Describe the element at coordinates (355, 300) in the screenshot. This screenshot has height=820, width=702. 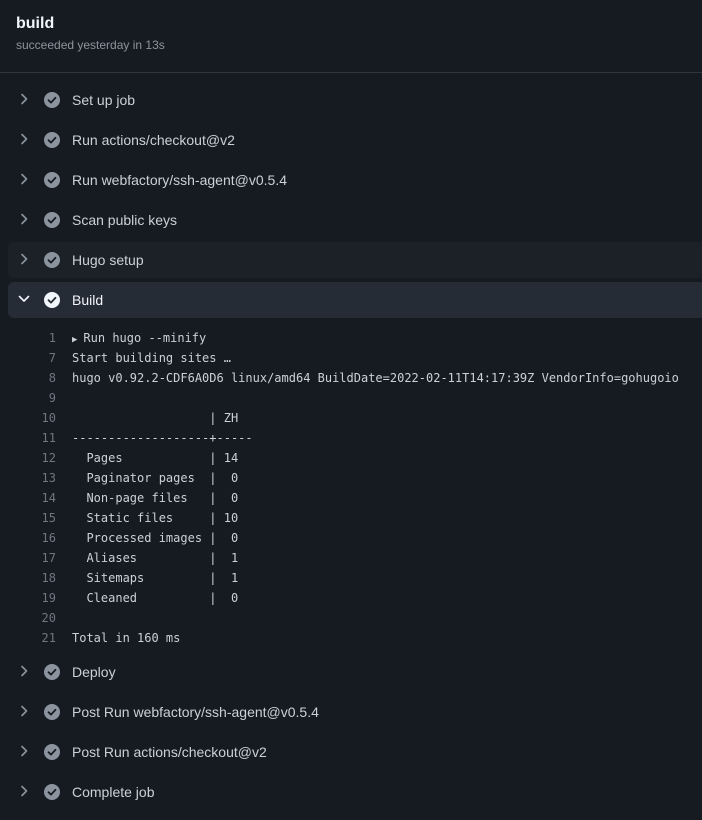
I see `step-row: Build` at that location.